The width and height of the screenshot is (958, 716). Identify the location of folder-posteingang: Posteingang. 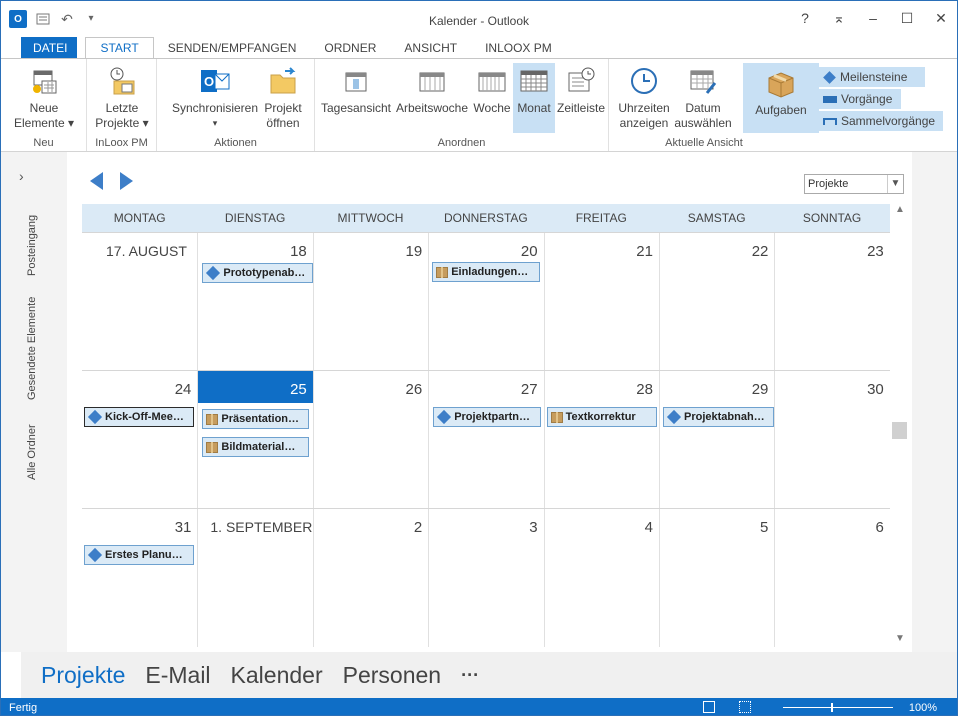
(32, 245).